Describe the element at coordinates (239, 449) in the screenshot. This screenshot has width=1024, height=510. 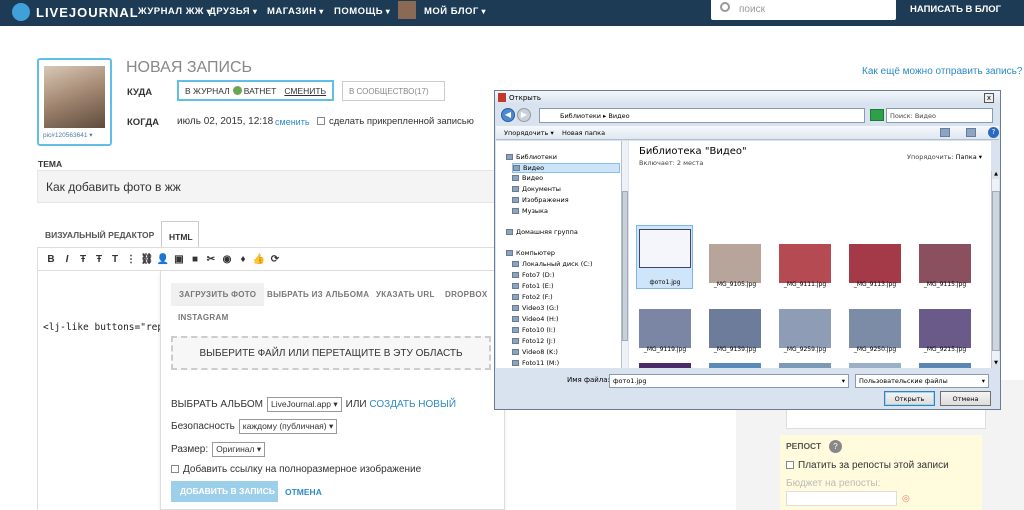
I see `size-select: Оригинал` at that location.